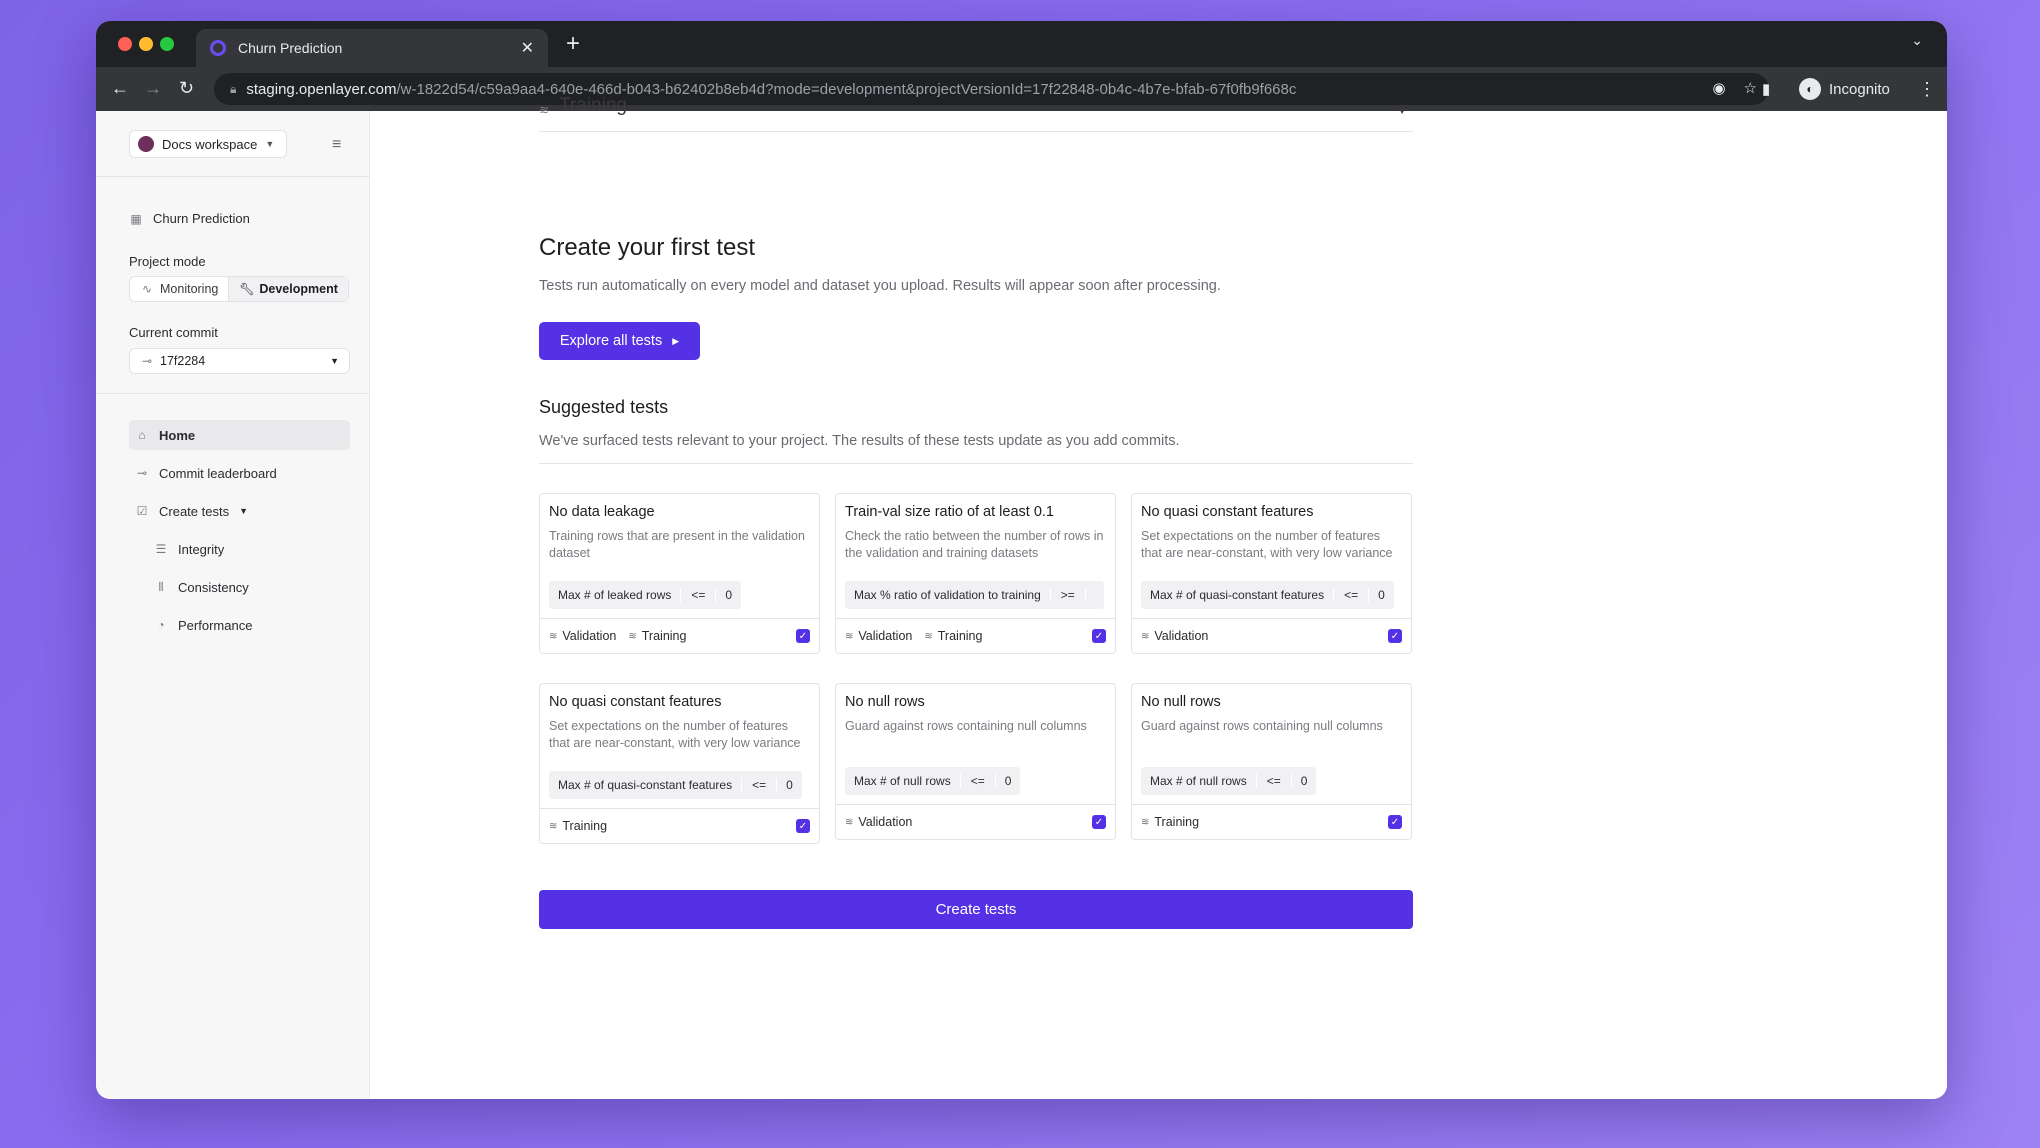 The width and height of the screenshot is (2040, 1148). I want to click on test-card-footer: ≋ Validation ≋ Training ✓, so click(975, 635).